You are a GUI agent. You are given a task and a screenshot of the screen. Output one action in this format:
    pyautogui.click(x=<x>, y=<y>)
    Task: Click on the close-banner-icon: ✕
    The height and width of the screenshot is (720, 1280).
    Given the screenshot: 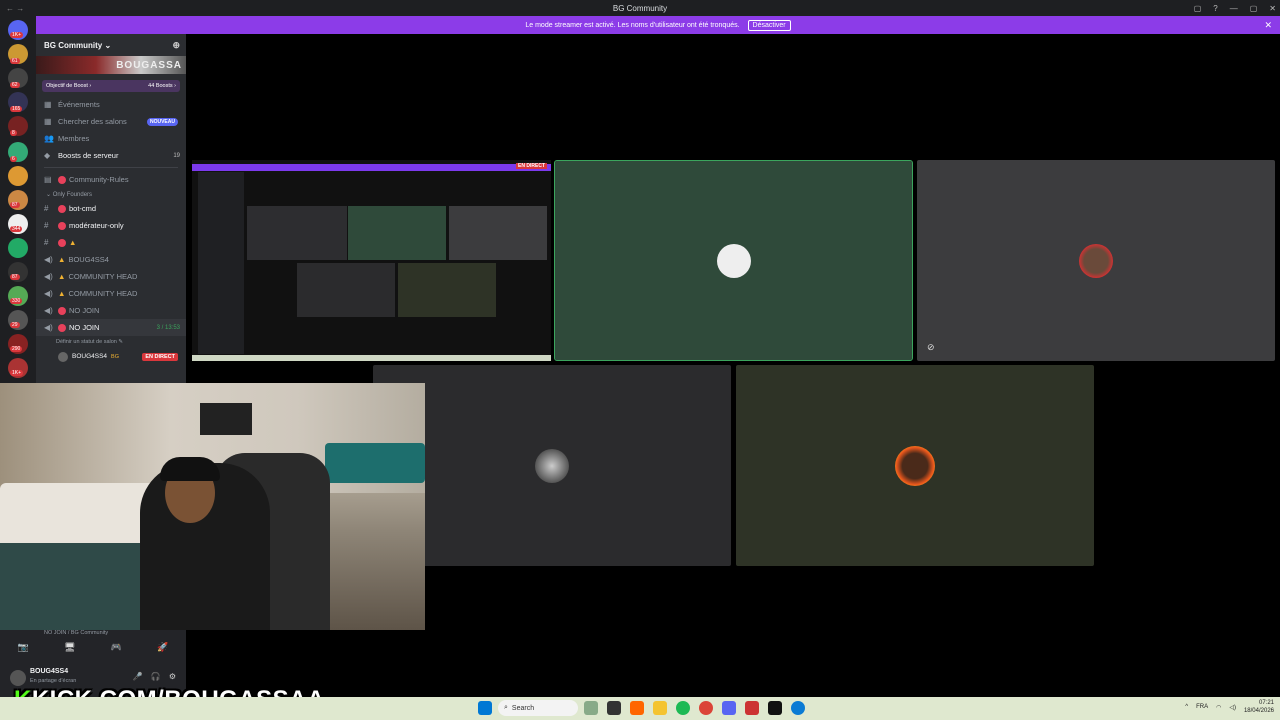 What is the action you would take?
    pyautogui.click(x=1268, y=25)
    